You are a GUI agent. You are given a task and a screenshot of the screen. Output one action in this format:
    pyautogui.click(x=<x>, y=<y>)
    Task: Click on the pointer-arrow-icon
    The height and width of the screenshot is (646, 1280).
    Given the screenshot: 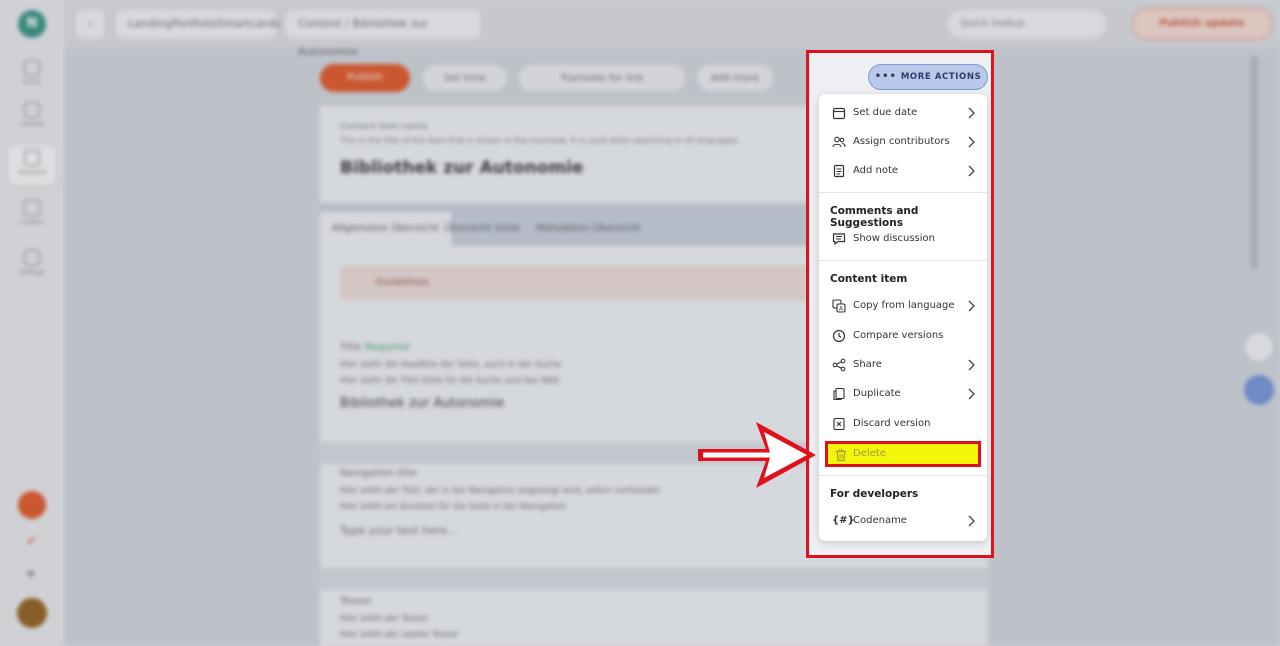 What is the action you would take?
    pyautogui.click(x=757, y=455)
    